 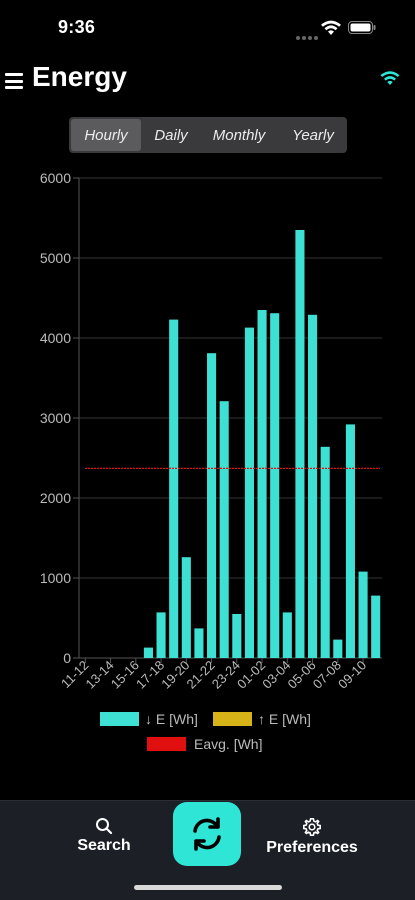 What do you see at coordinates (166, 744) in the screenshot?
I see `legend-swatch-average` at bounding box center [166, 744].